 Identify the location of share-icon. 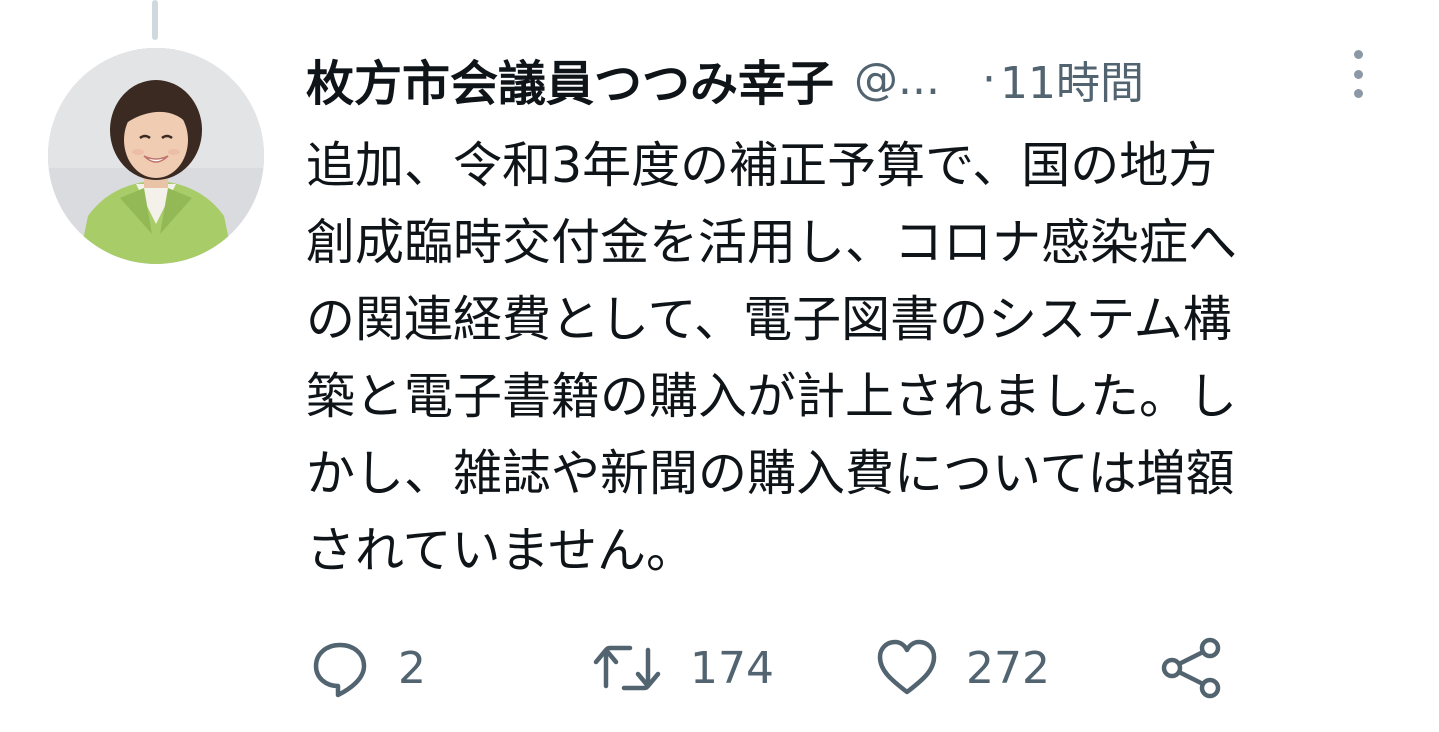
(1191, 668).